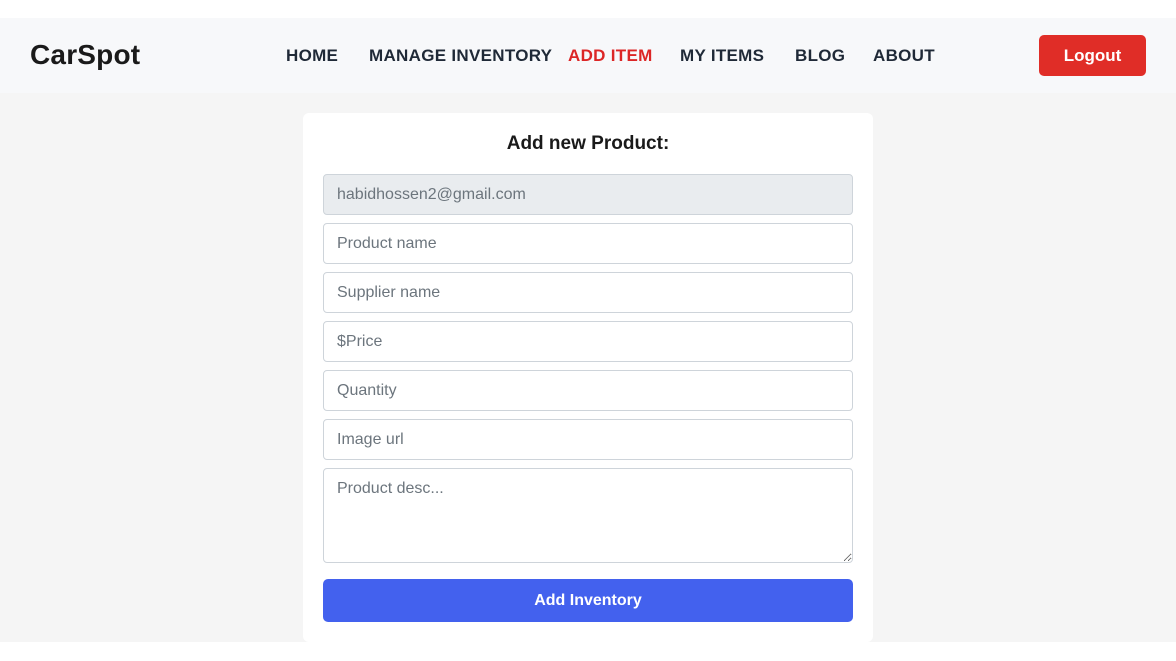  What do you see at coordinates (588, 9) in the screenshot?
I see `top-spacer` at bounding box center [588, 9].